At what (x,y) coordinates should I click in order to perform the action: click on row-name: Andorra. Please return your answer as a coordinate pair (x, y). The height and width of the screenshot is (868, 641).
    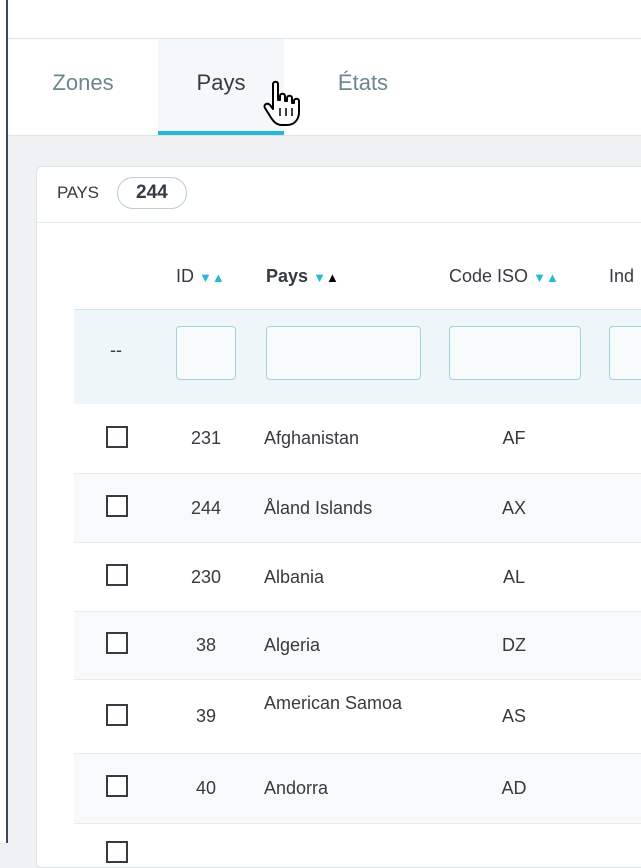
    Looking at the image, I should click on (296, 788).